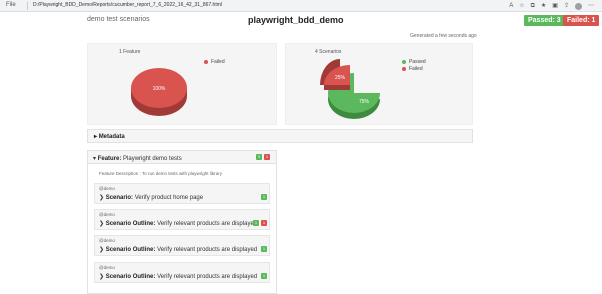 The width and height of the screenshot is (602, 294). I want to click on features-legend: Failed, so click(214, 61).